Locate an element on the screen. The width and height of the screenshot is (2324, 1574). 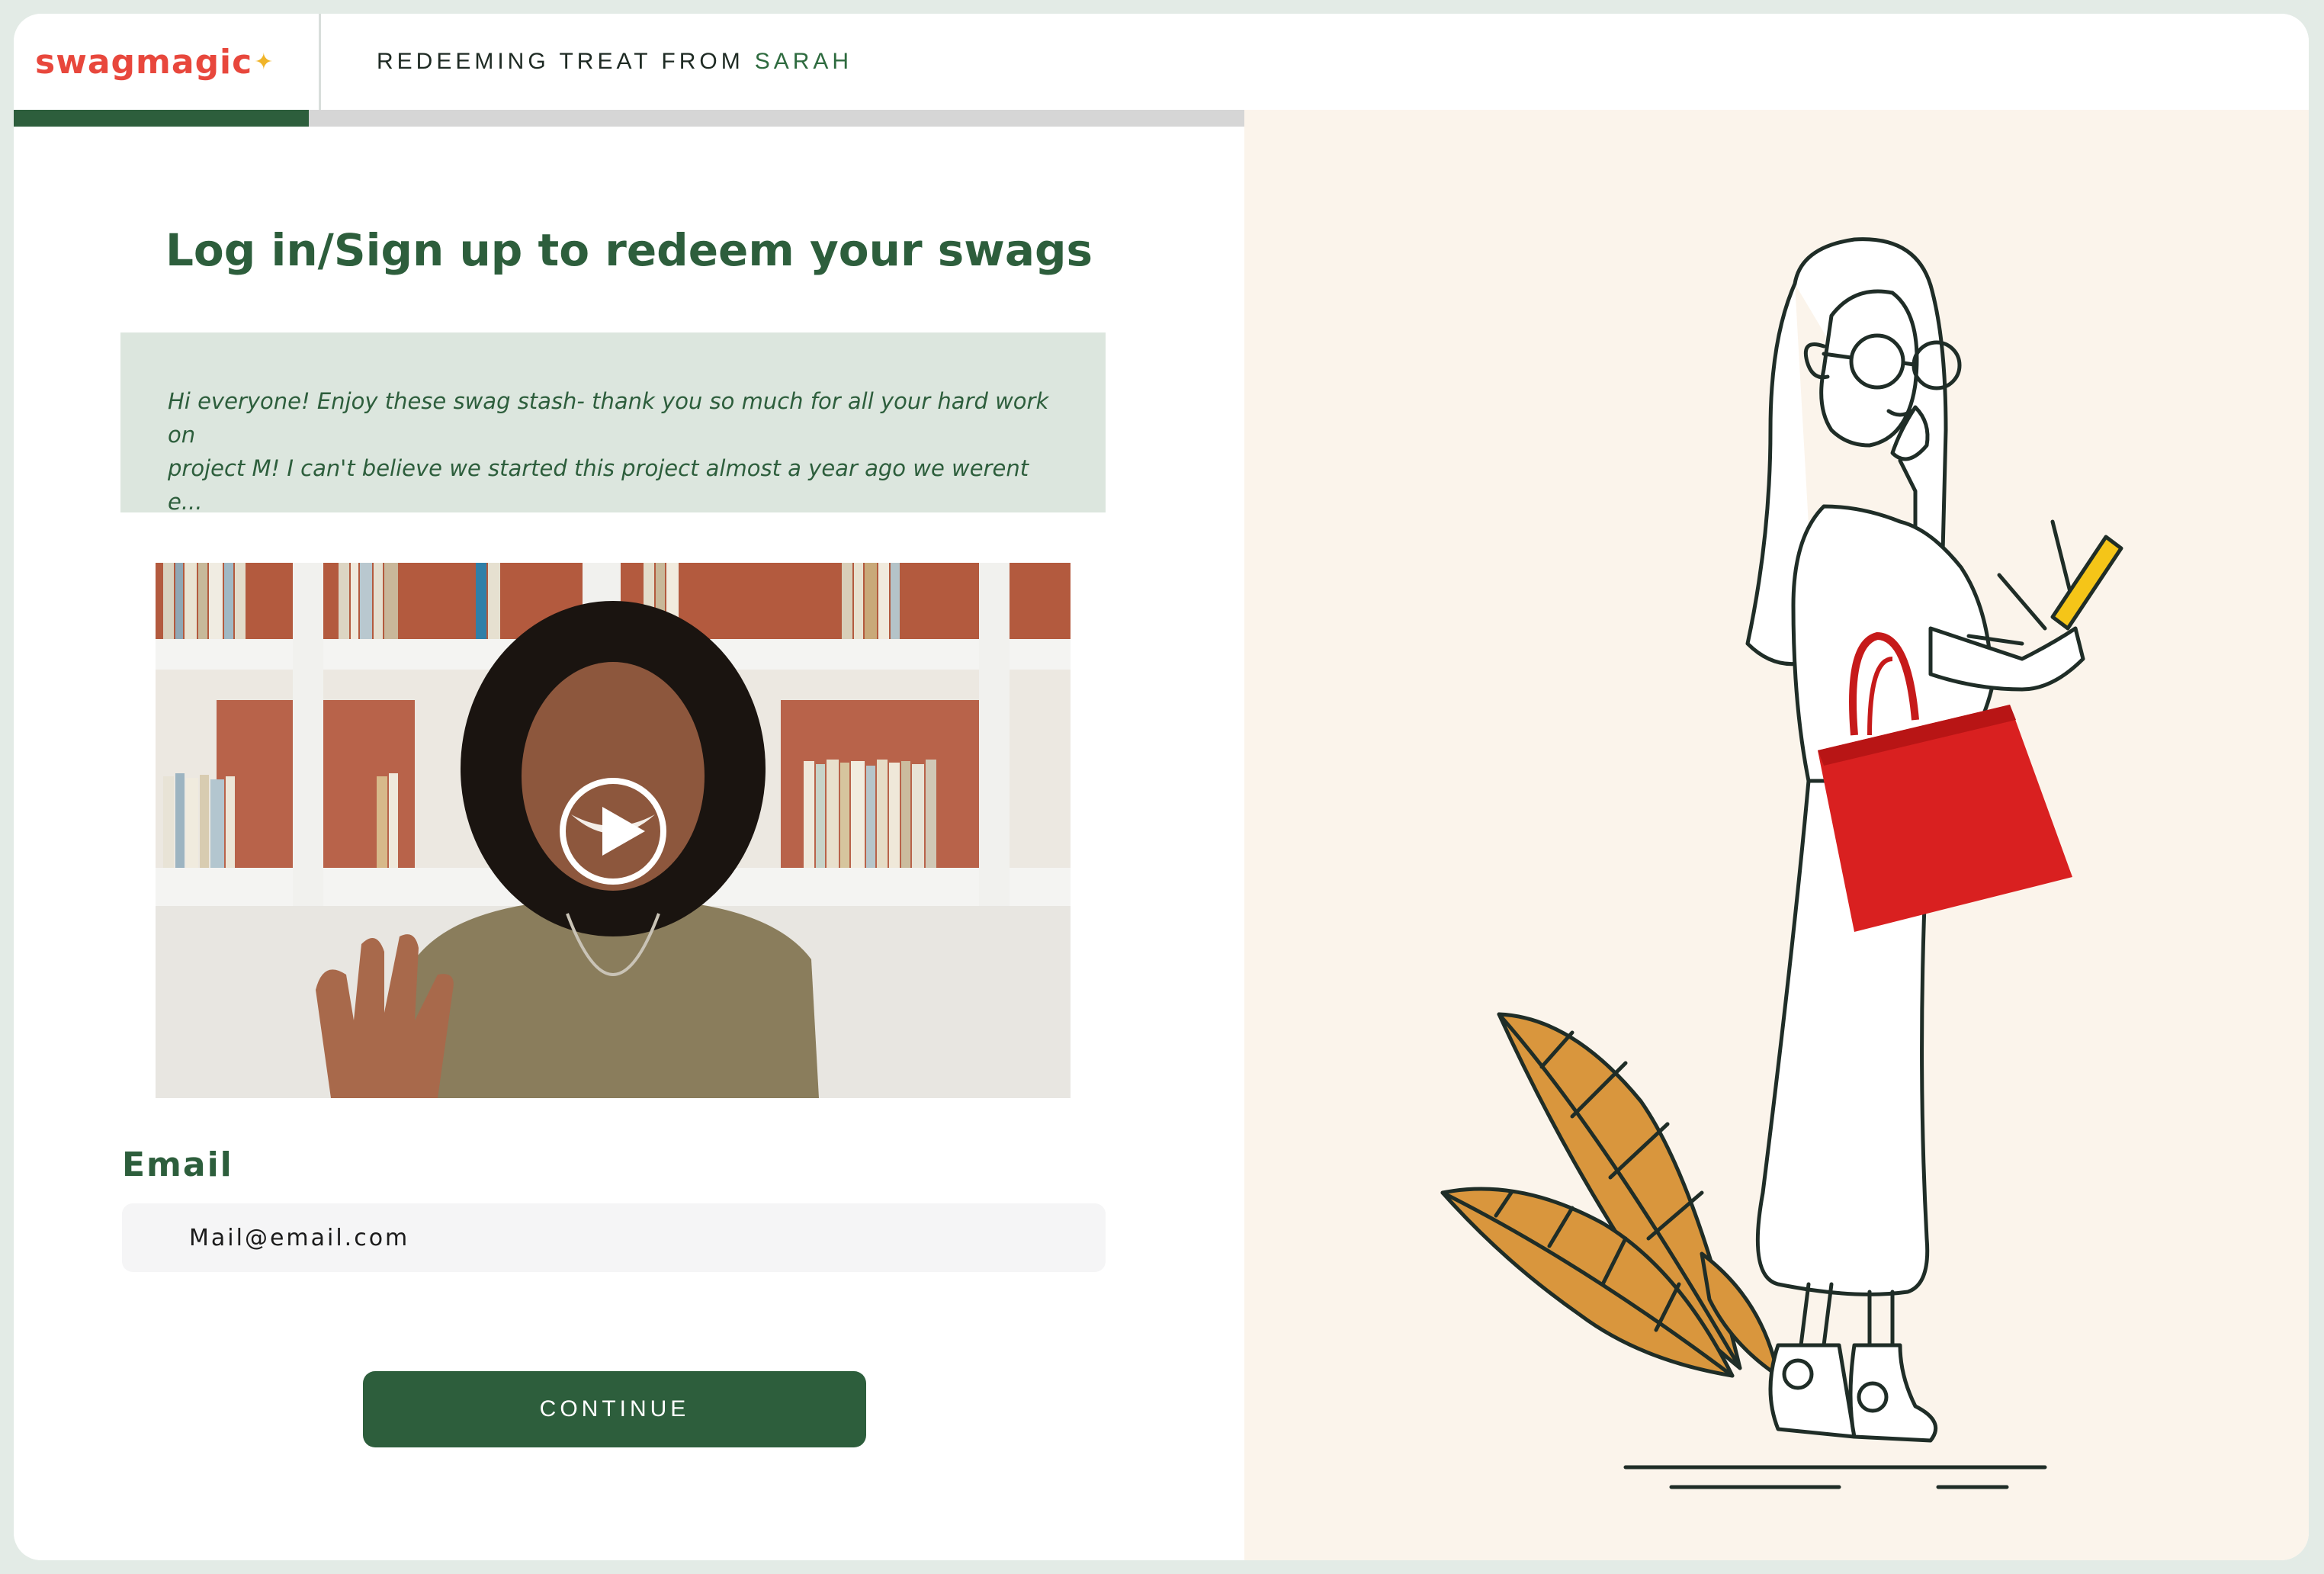
redeem-heading: REDEEMING TREAT FROM SARAH is located at coordinates (614, 62).